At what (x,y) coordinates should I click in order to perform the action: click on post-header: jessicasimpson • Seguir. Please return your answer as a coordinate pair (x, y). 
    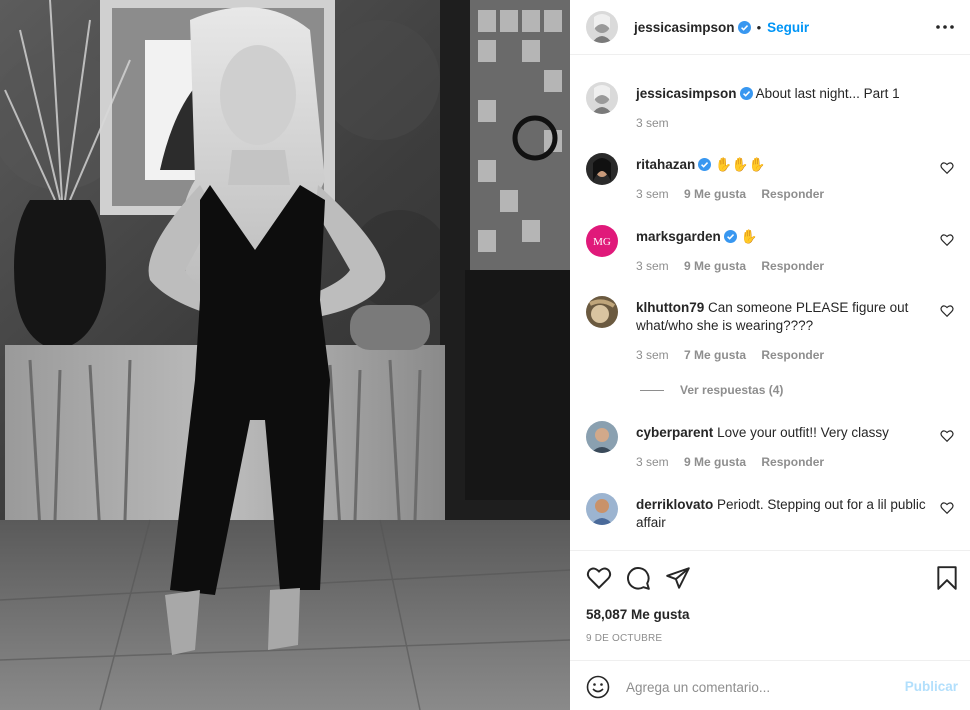
    Looking at the image, I should click on (770, 27).